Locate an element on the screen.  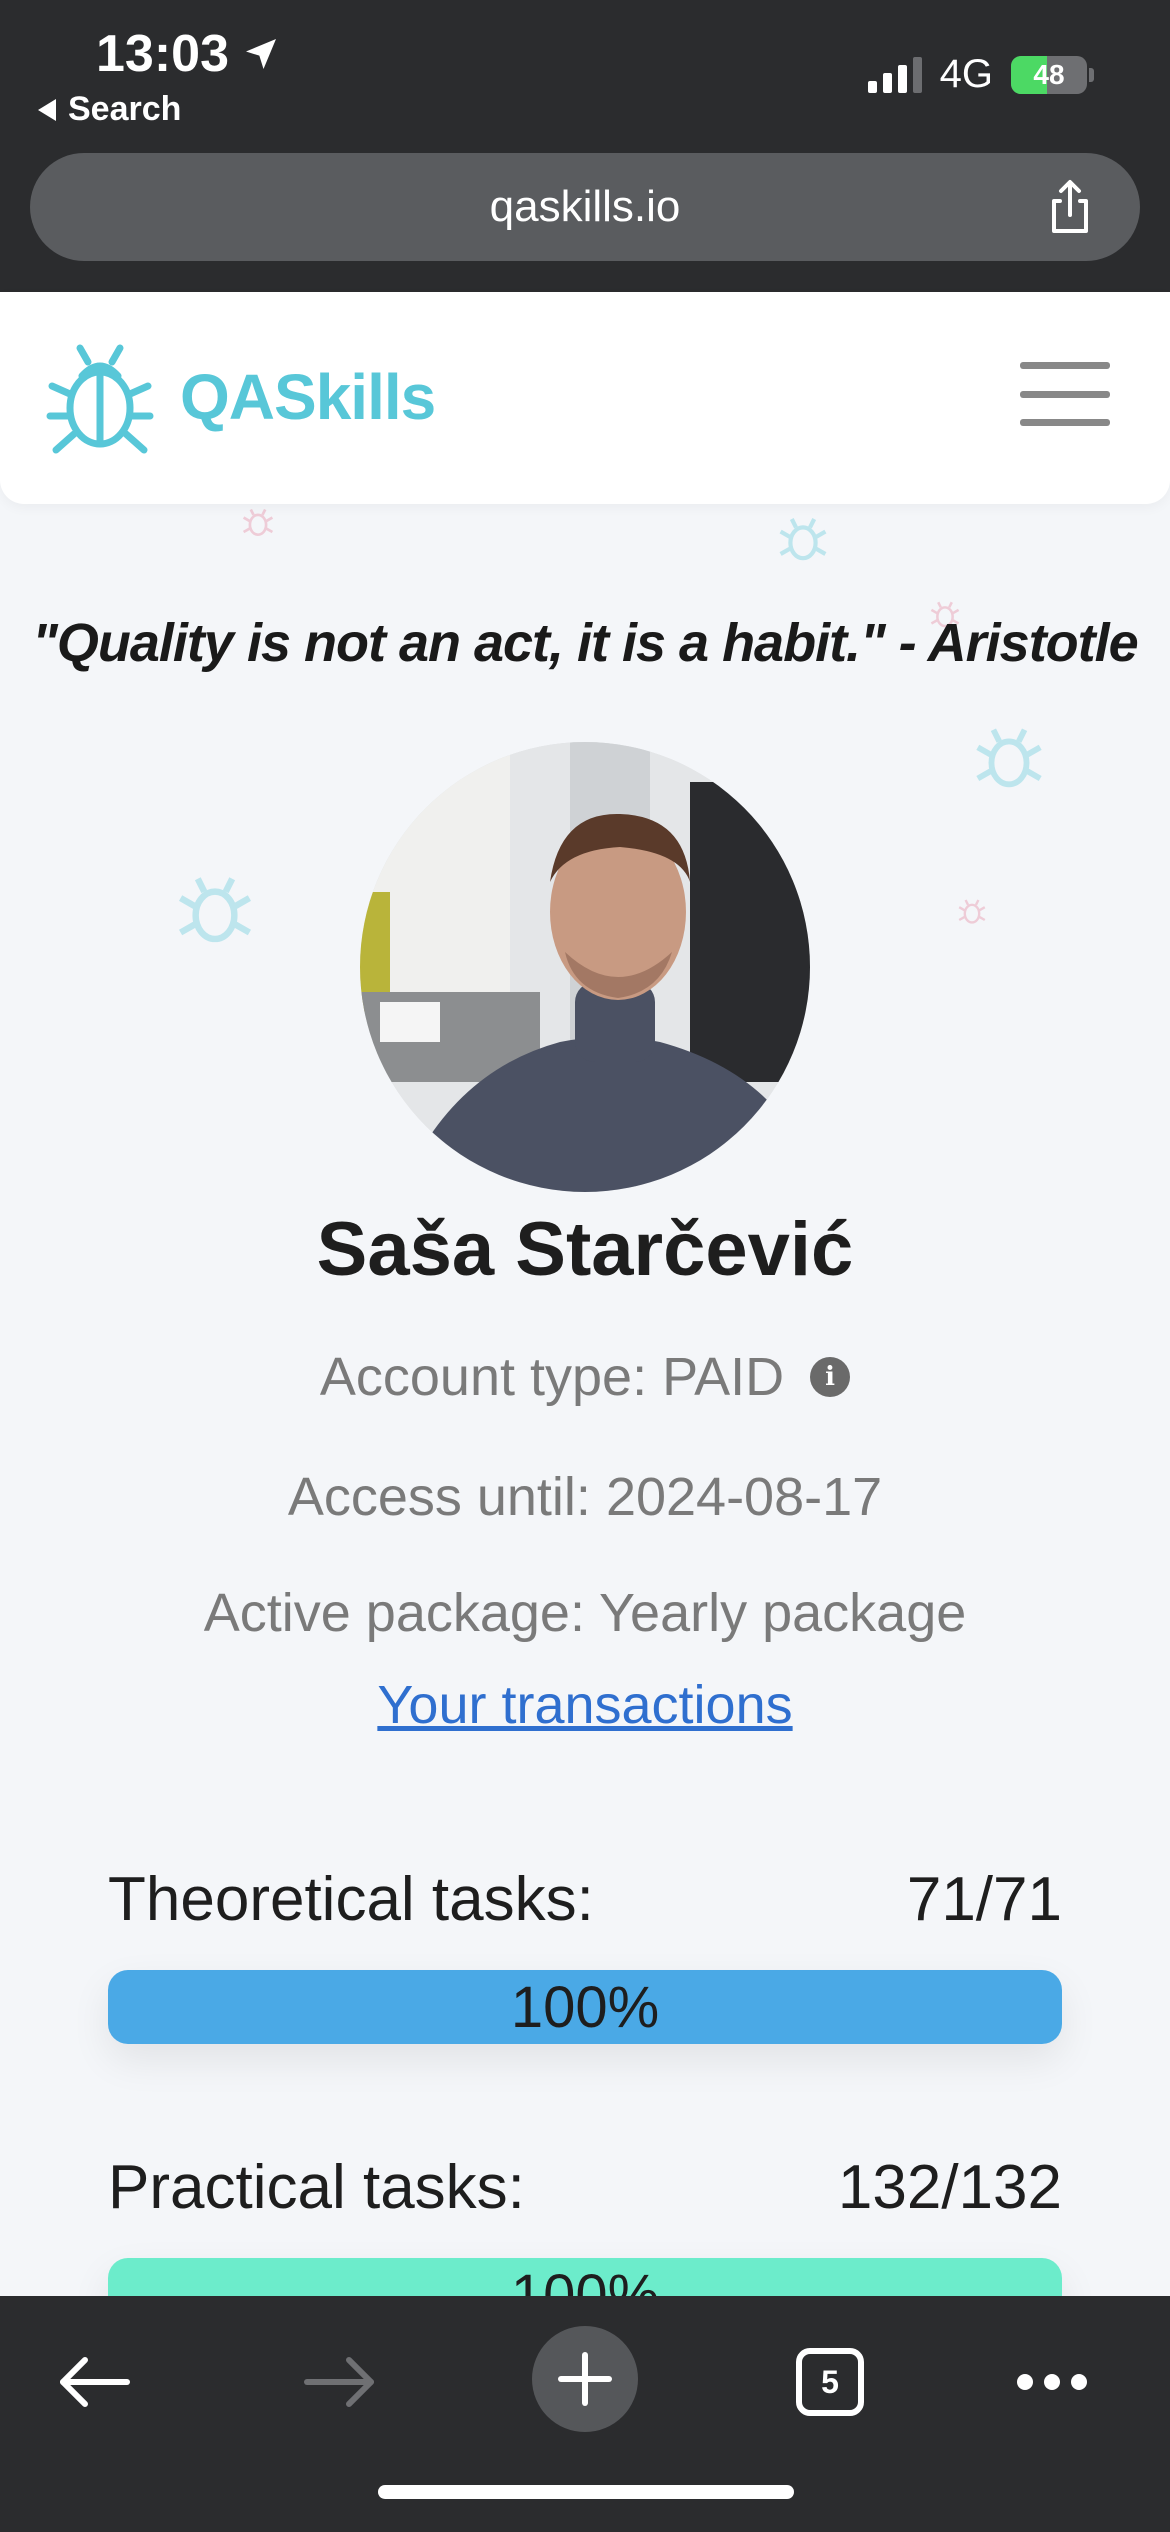
theoretical-progress-bar: 100% is located at coordinates (585, 2007).